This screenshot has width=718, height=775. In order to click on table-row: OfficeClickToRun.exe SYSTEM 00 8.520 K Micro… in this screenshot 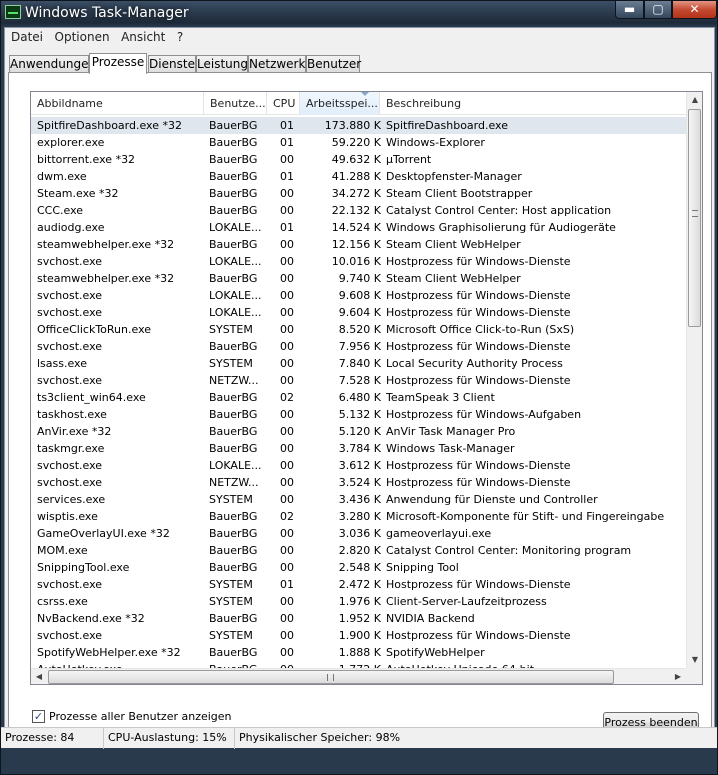, I will do `click(358, 329)`.